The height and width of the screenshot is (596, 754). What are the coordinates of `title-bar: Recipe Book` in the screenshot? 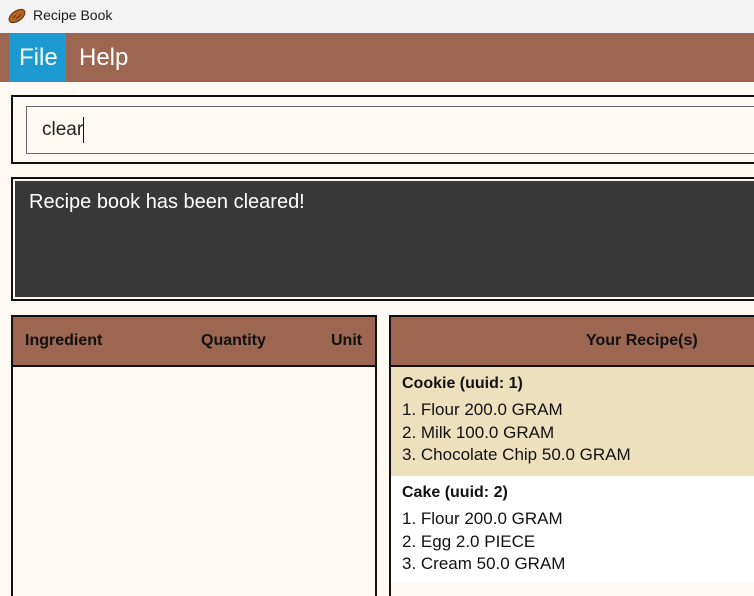 It's located at (377, 16).